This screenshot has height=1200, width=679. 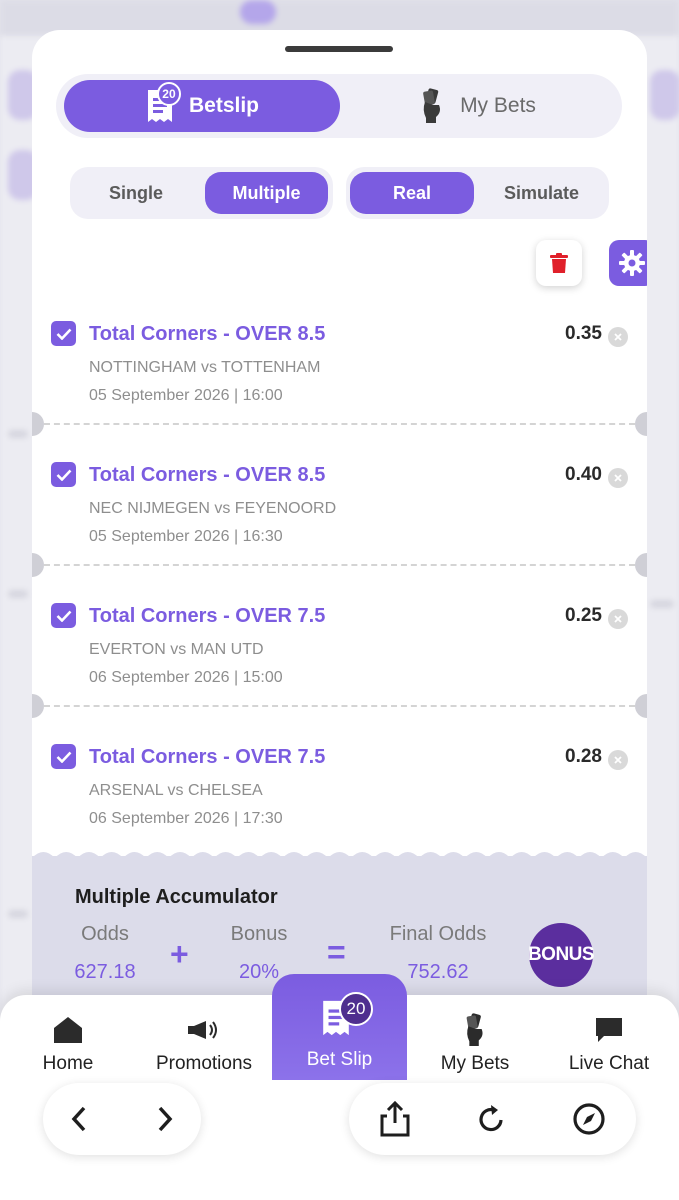 I want to click on nav-bet-slip: 20 Bet Slip, so click(x=339, y=1027).